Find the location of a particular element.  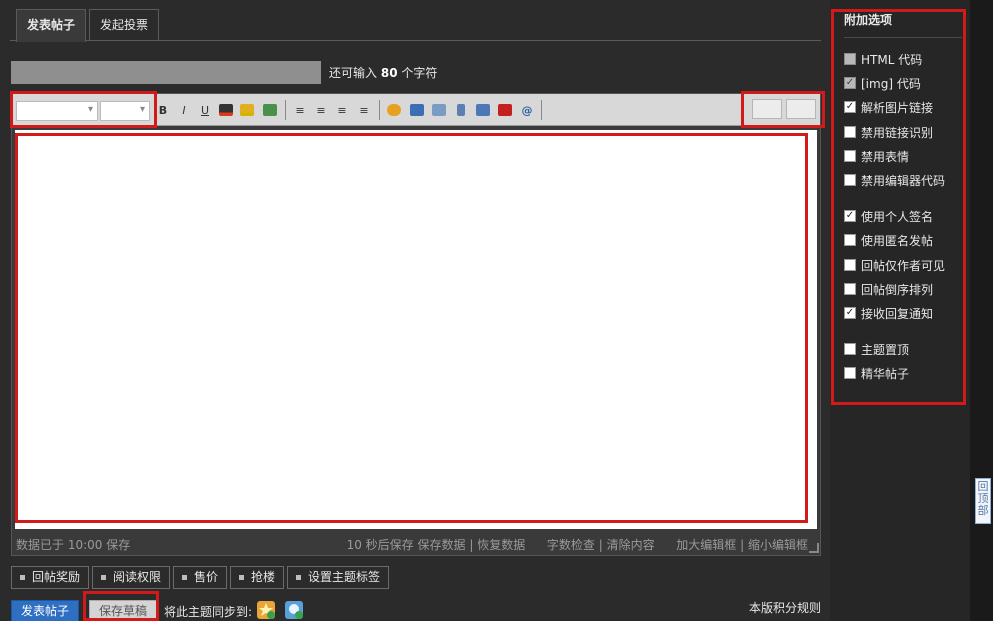

price-button: 售价 is located at coordinates (200, 577).